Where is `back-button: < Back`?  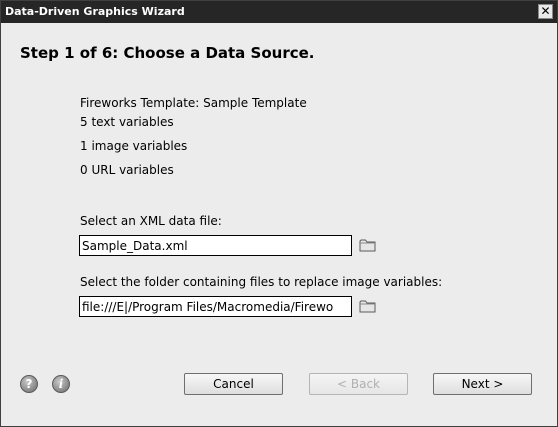
back-button: < Back is located at coordinates (358, 384).